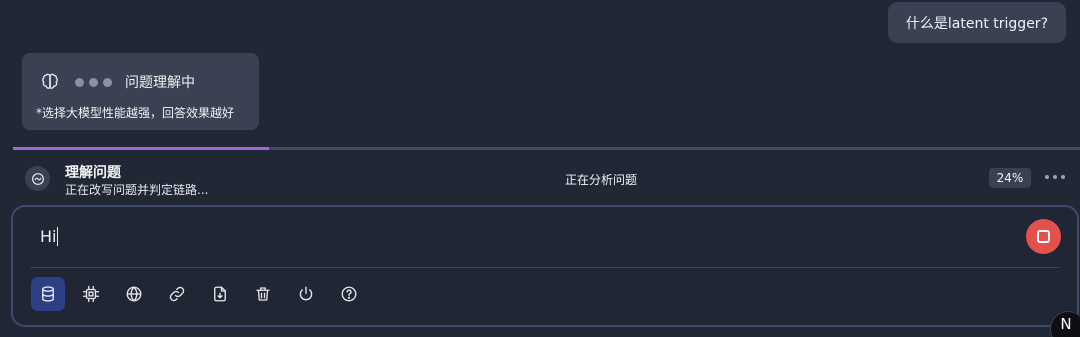 This screenshot has height=337, width=1080. What do you see at coordinates (93, 173) in the screenshot?
I see `status-title: 理解问题` at bounding box center [93, 173].